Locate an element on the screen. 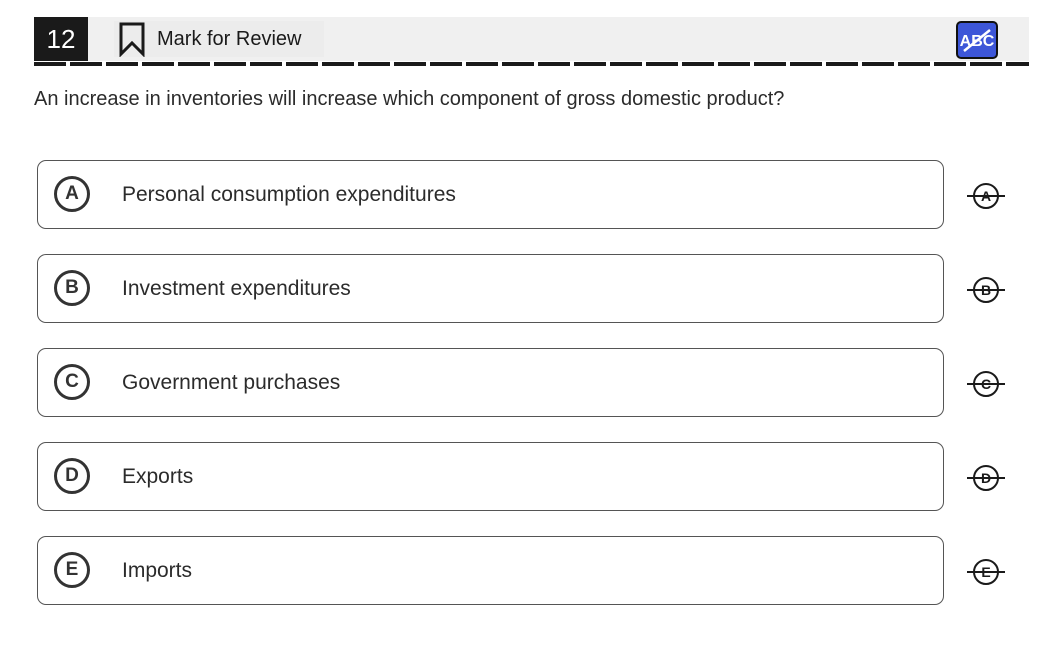  choice-letter-d: D is located at coordinates (72, 476).